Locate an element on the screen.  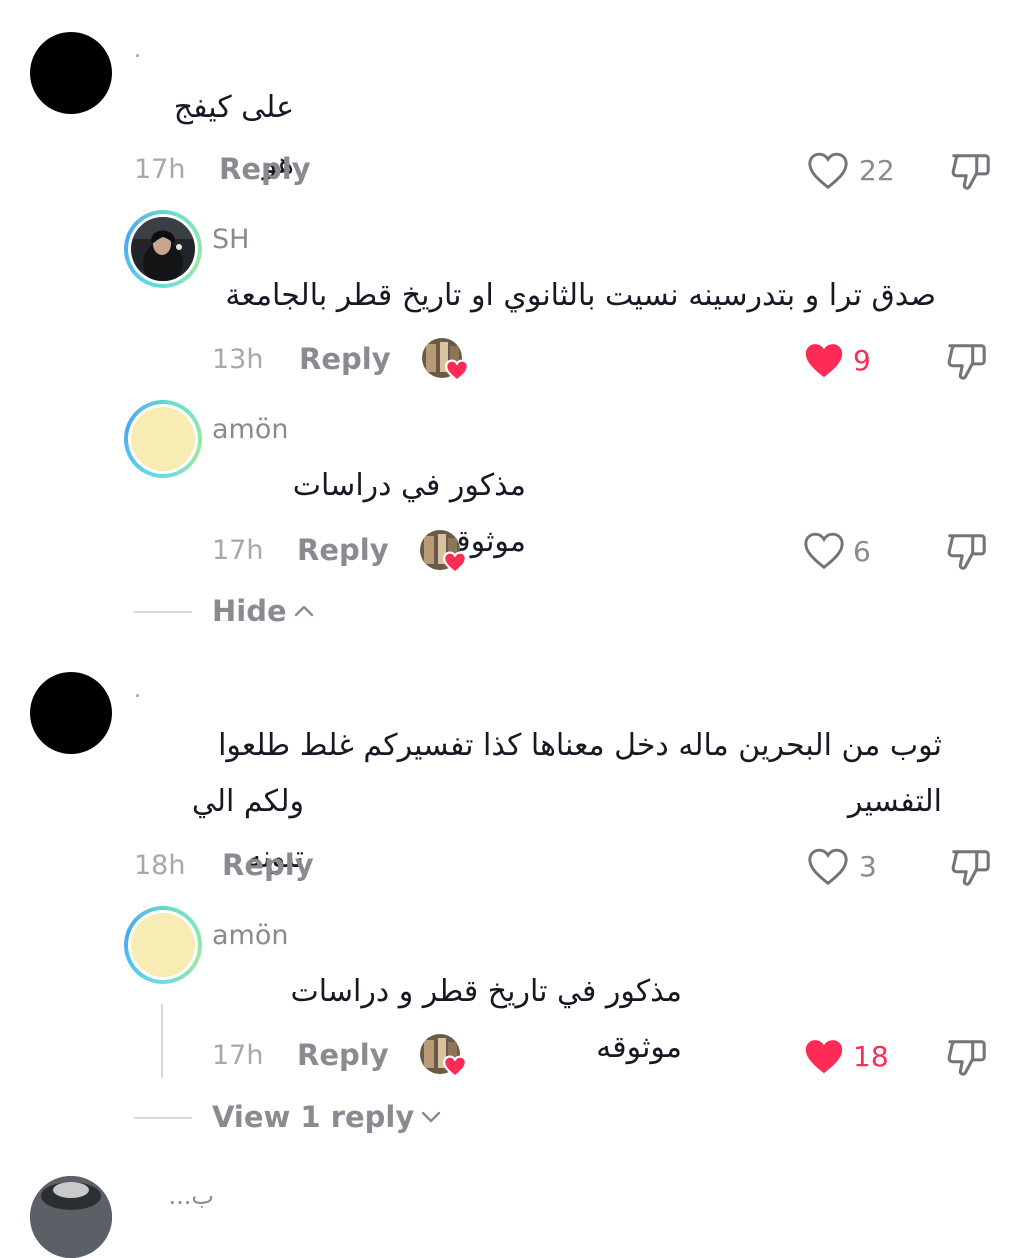
hide-replies-button: Hide is located at coordinates (263, 611).